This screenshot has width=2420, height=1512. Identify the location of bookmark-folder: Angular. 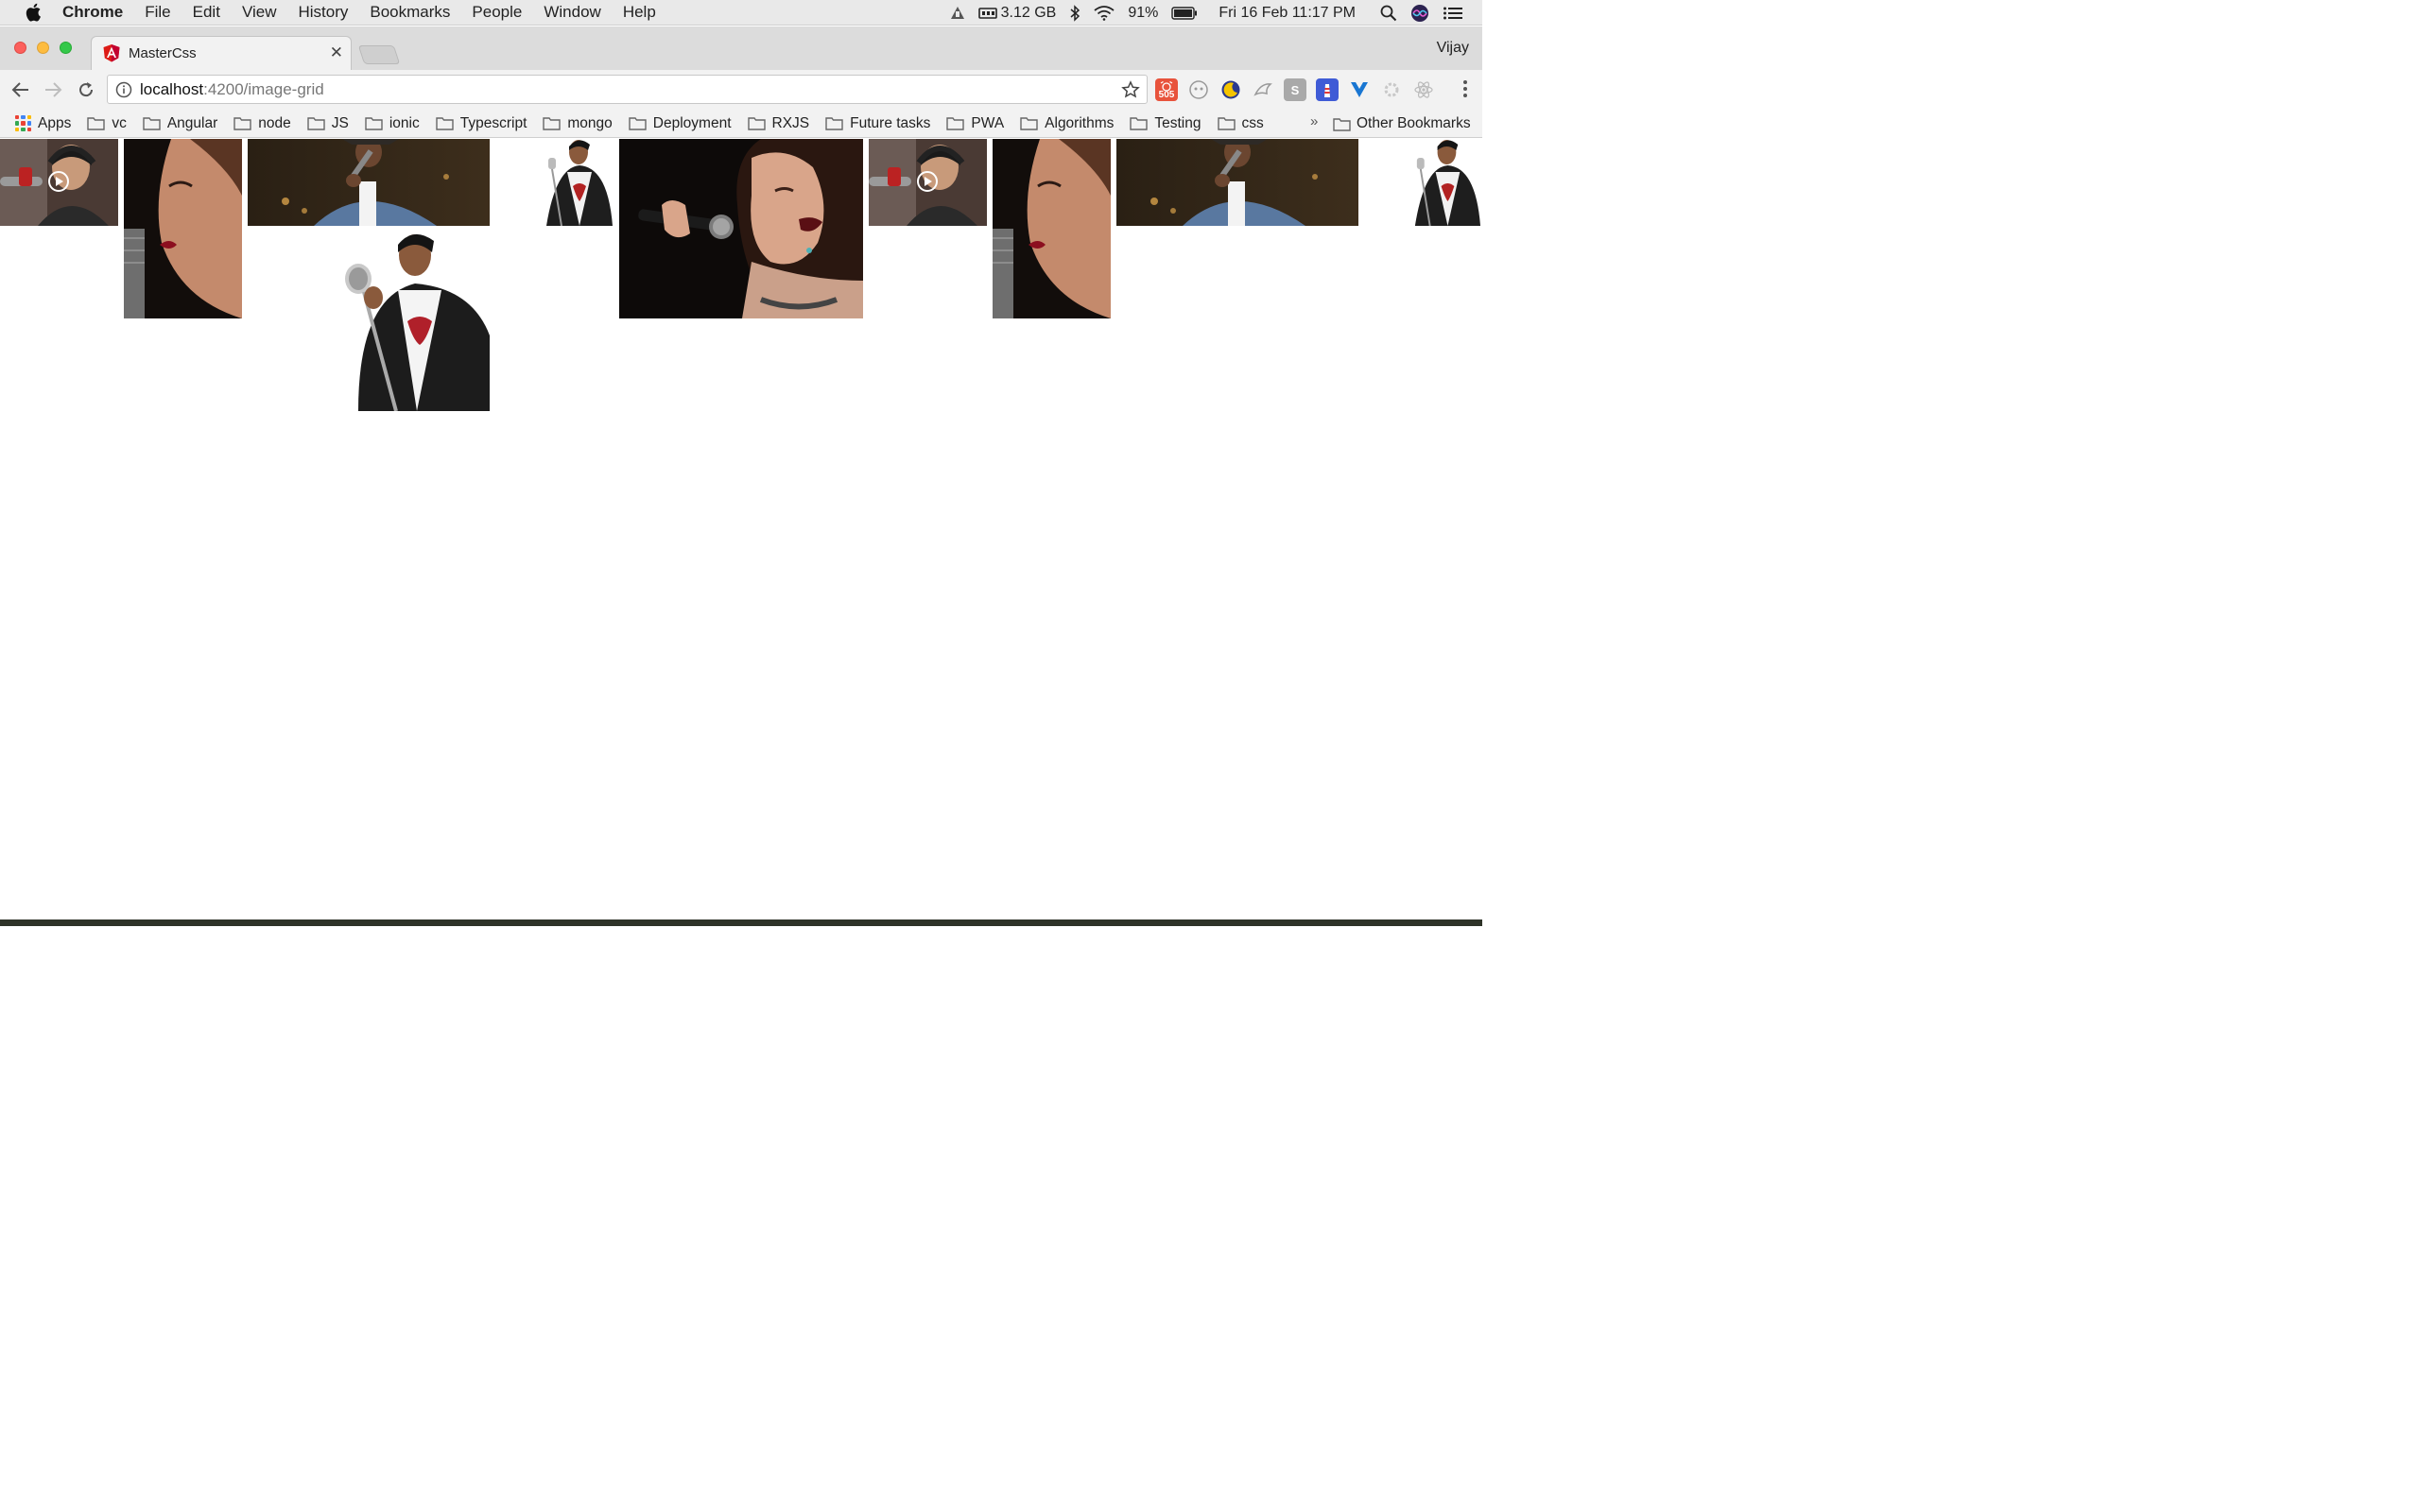
(180, 123).